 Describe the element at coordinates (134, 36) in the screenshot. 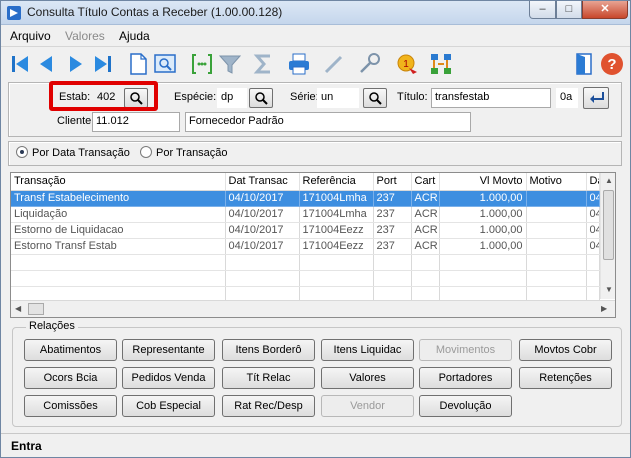

I see `menu-ajuda: Ajuda` at that location.